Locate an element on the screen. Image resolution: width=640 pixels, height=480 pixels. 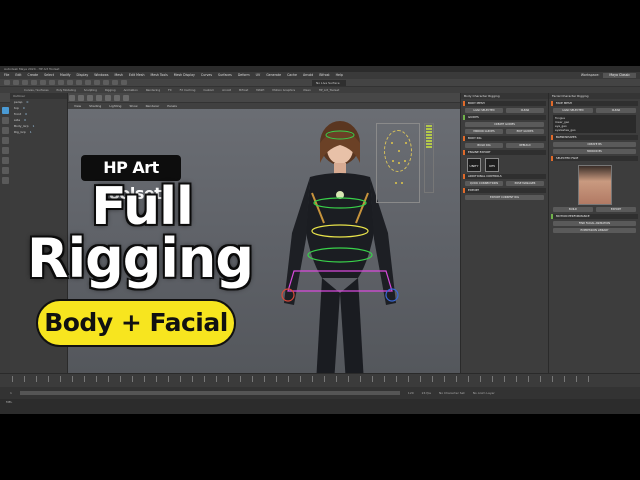
create-guides-button: CREATE GUIDES is located at coordinates (504, 124).